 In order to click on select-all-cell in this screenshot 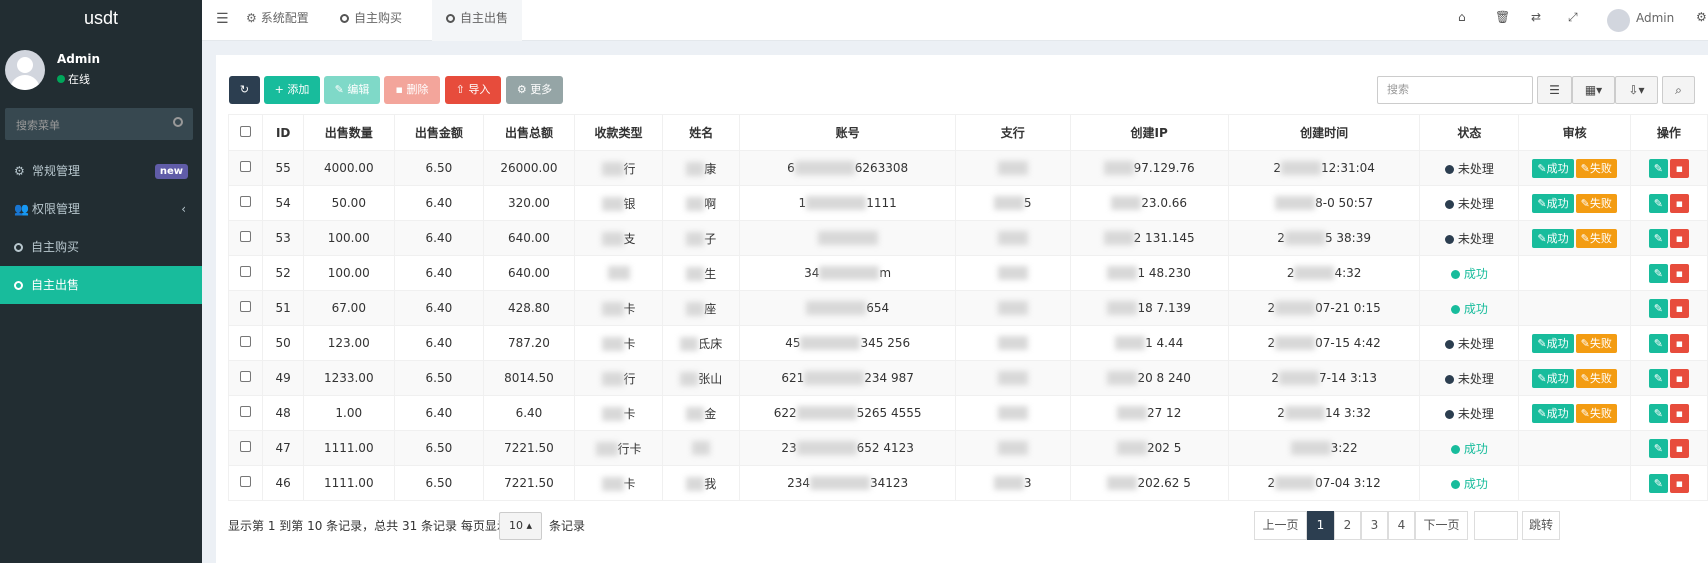, I will do `click(245, 132)`.